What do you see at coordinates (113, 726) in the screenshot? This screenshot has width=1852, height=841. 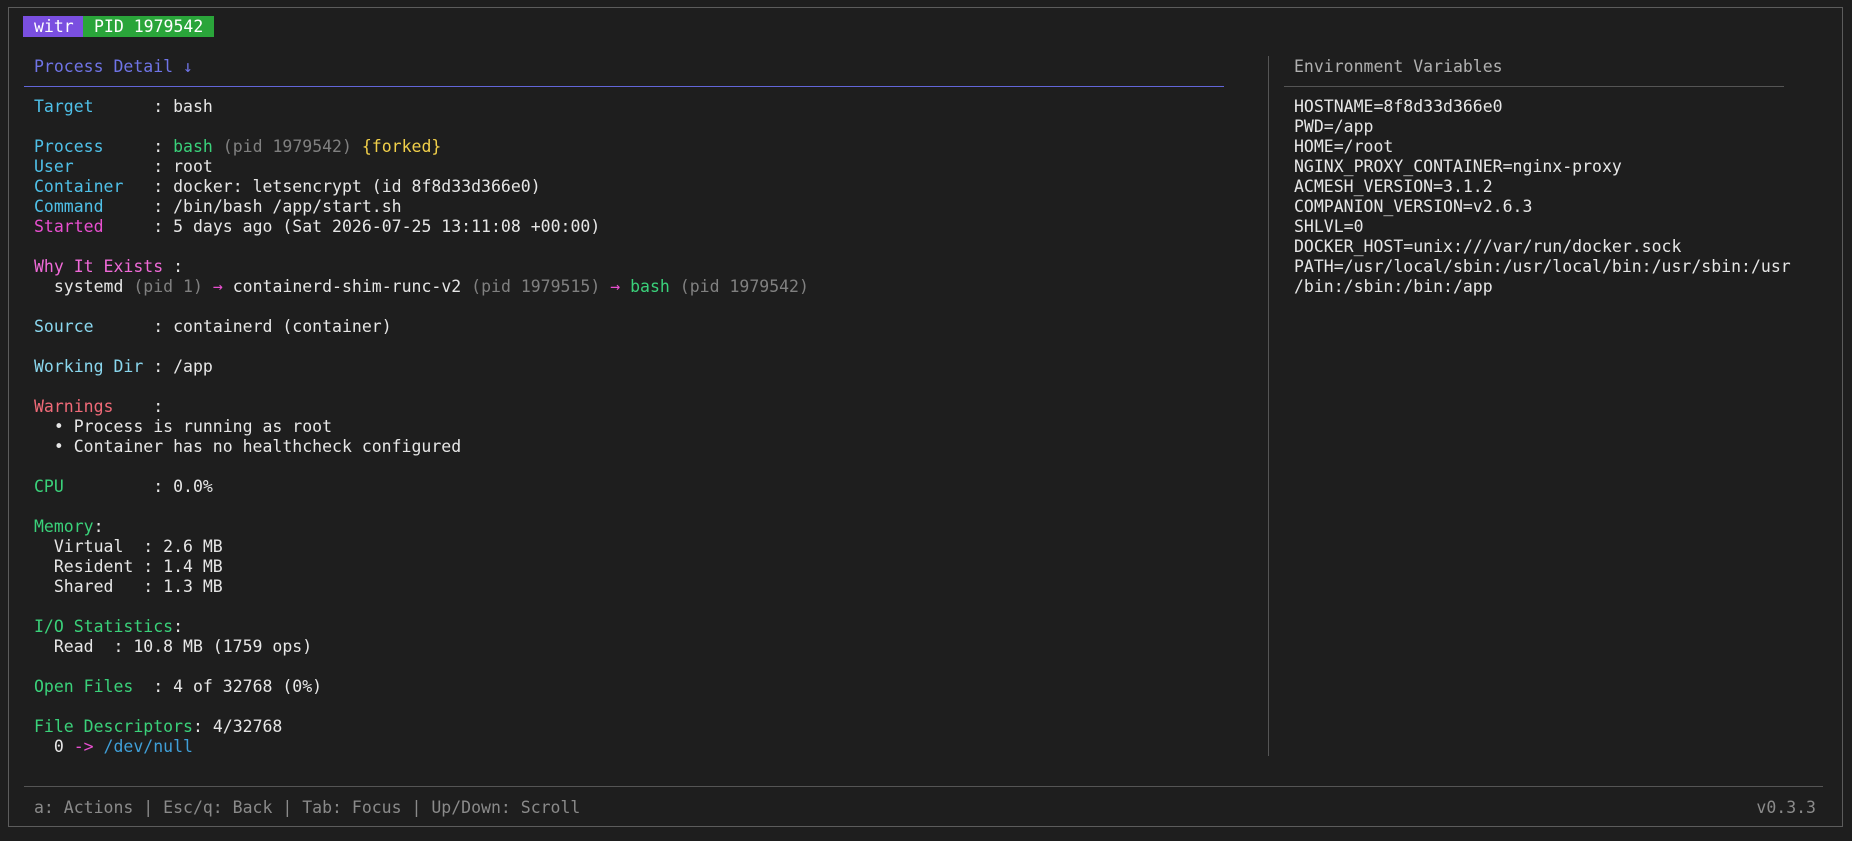 I see `fd-label: File Descriptors` at bounding box center [113, 726].